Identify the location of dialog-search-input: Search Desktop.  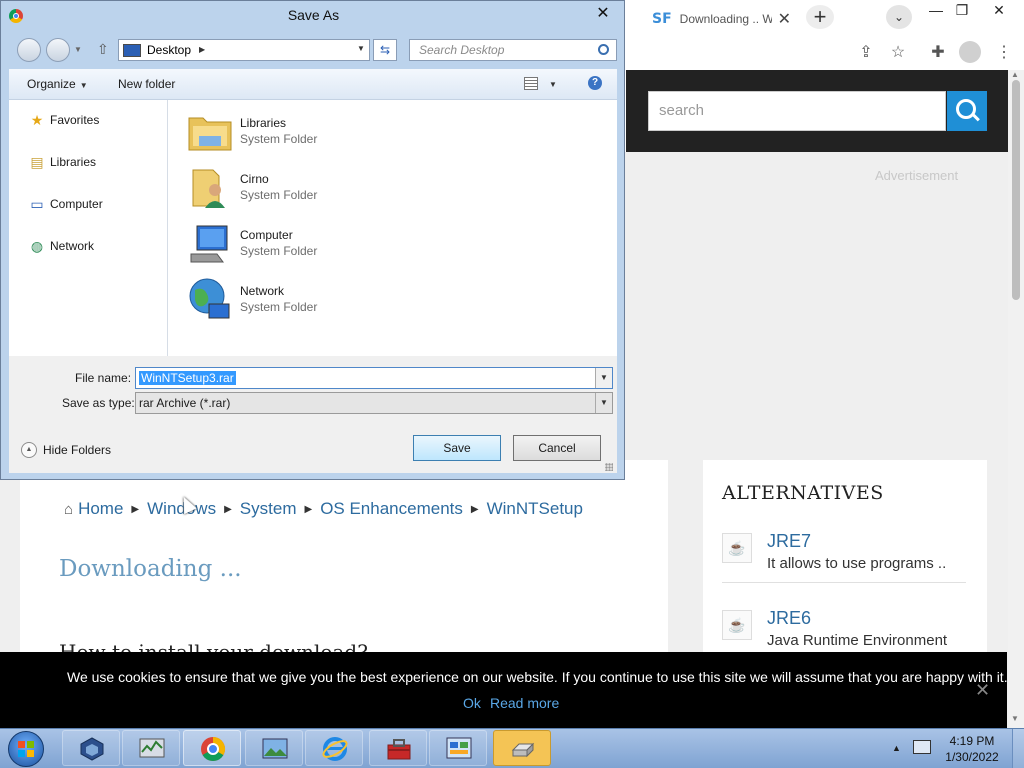
(513, 50).